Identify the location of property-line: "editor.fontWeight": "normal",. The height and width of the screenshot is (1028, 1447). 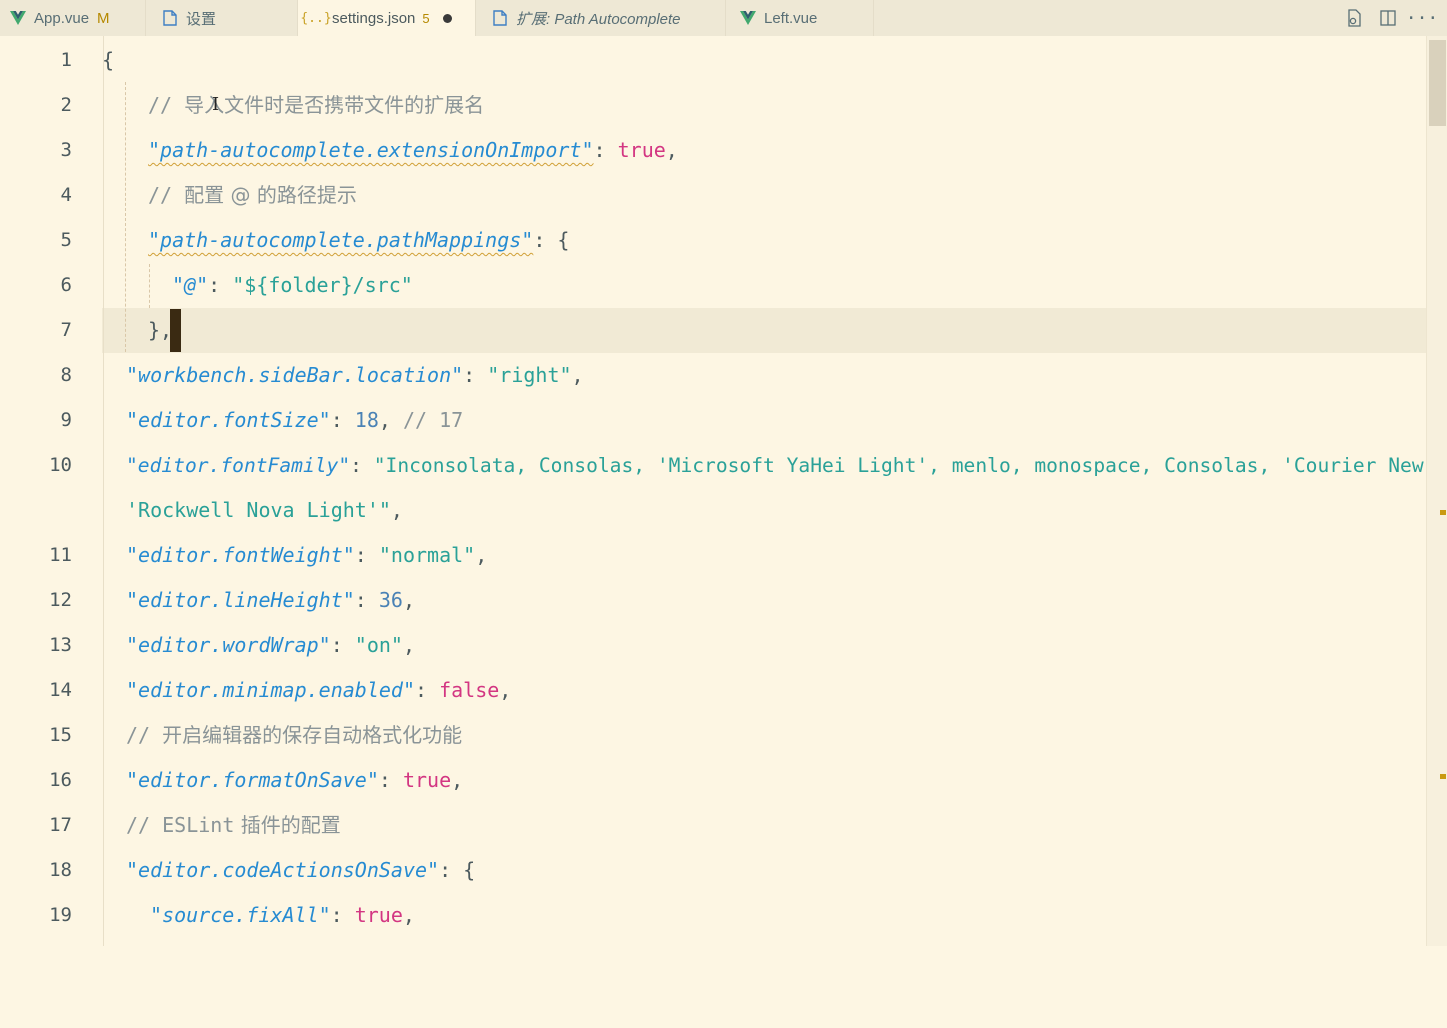
(306, 555).